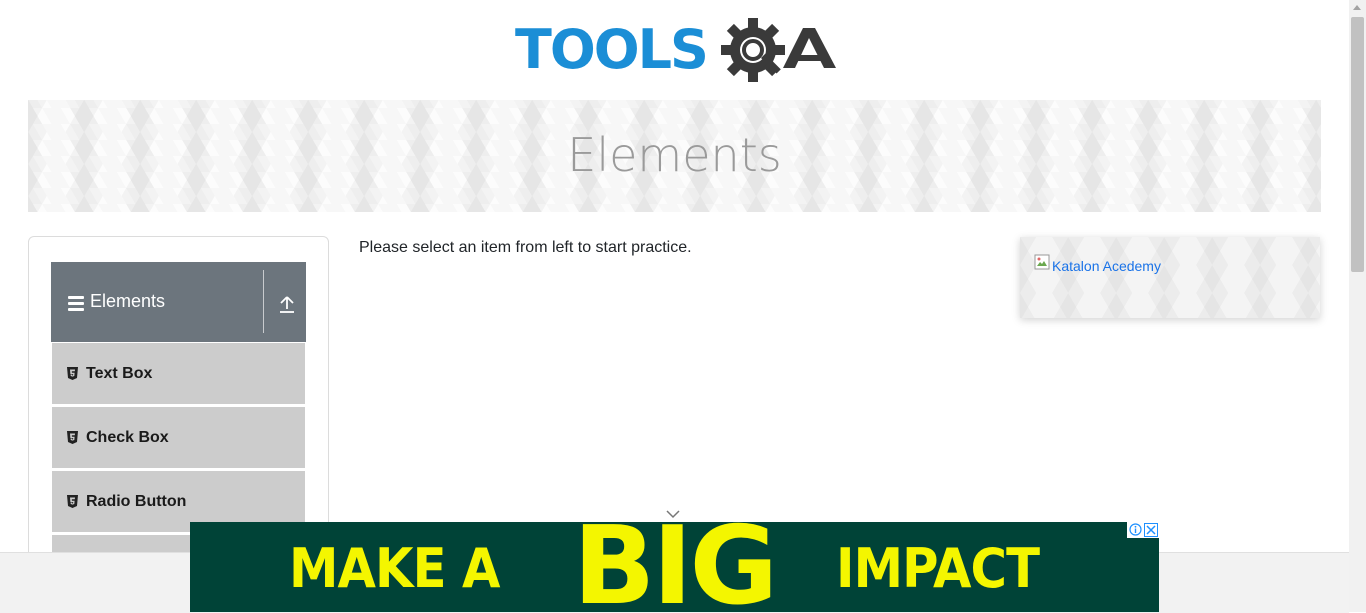 The height and width of the screenshot is (613, 1366). Describe the element at coordinates (1135, 529) in the screenshot. I see `ad-info-icon` at that location.